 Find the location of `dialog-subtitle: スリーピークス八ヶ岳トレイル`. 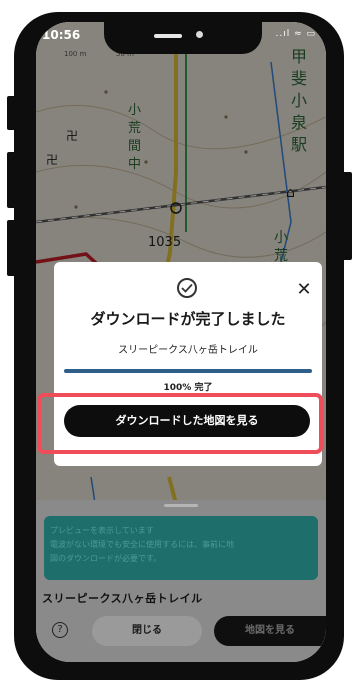

dialog-subtitle: スリーピークス八ヶ岳トレイル is located at coordinates (188, 350).